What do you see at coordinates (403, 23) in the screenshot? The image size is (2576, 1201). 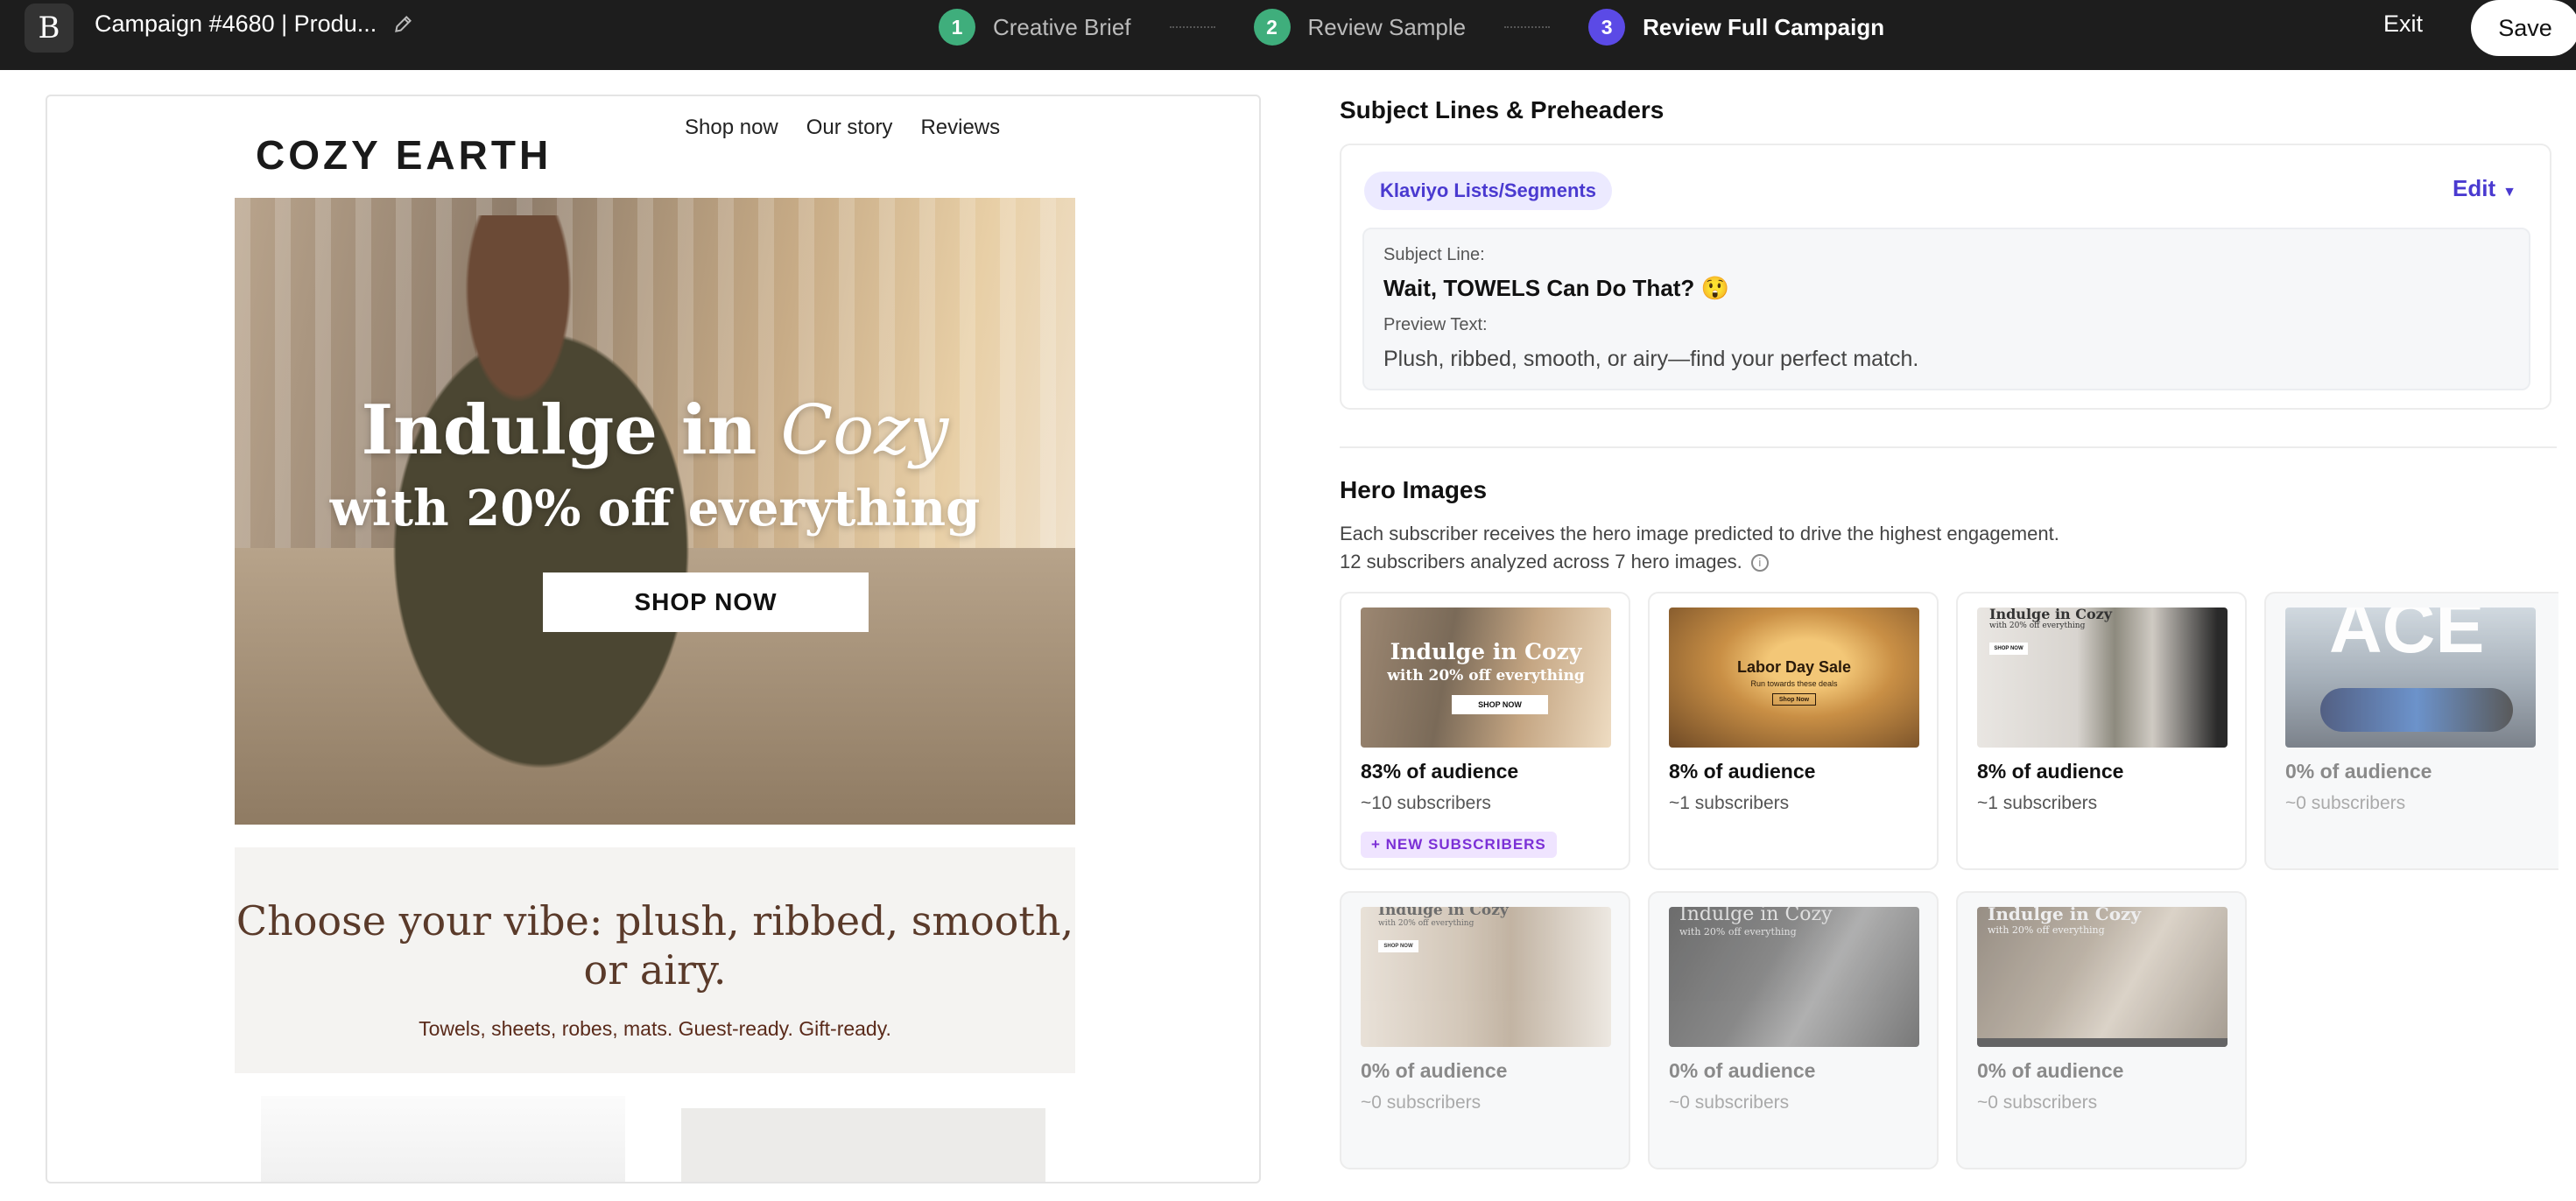 I see `pencil-icon` at bounding box center [403, 23].